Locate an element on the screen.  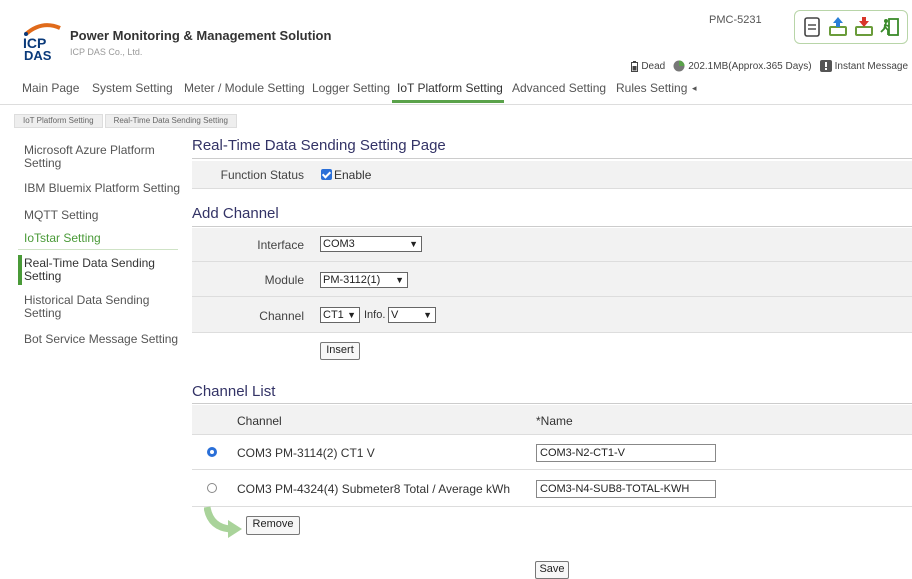
tab-iot-platform-setting: IoT Platform Setting is located at coordinates (448, 89).